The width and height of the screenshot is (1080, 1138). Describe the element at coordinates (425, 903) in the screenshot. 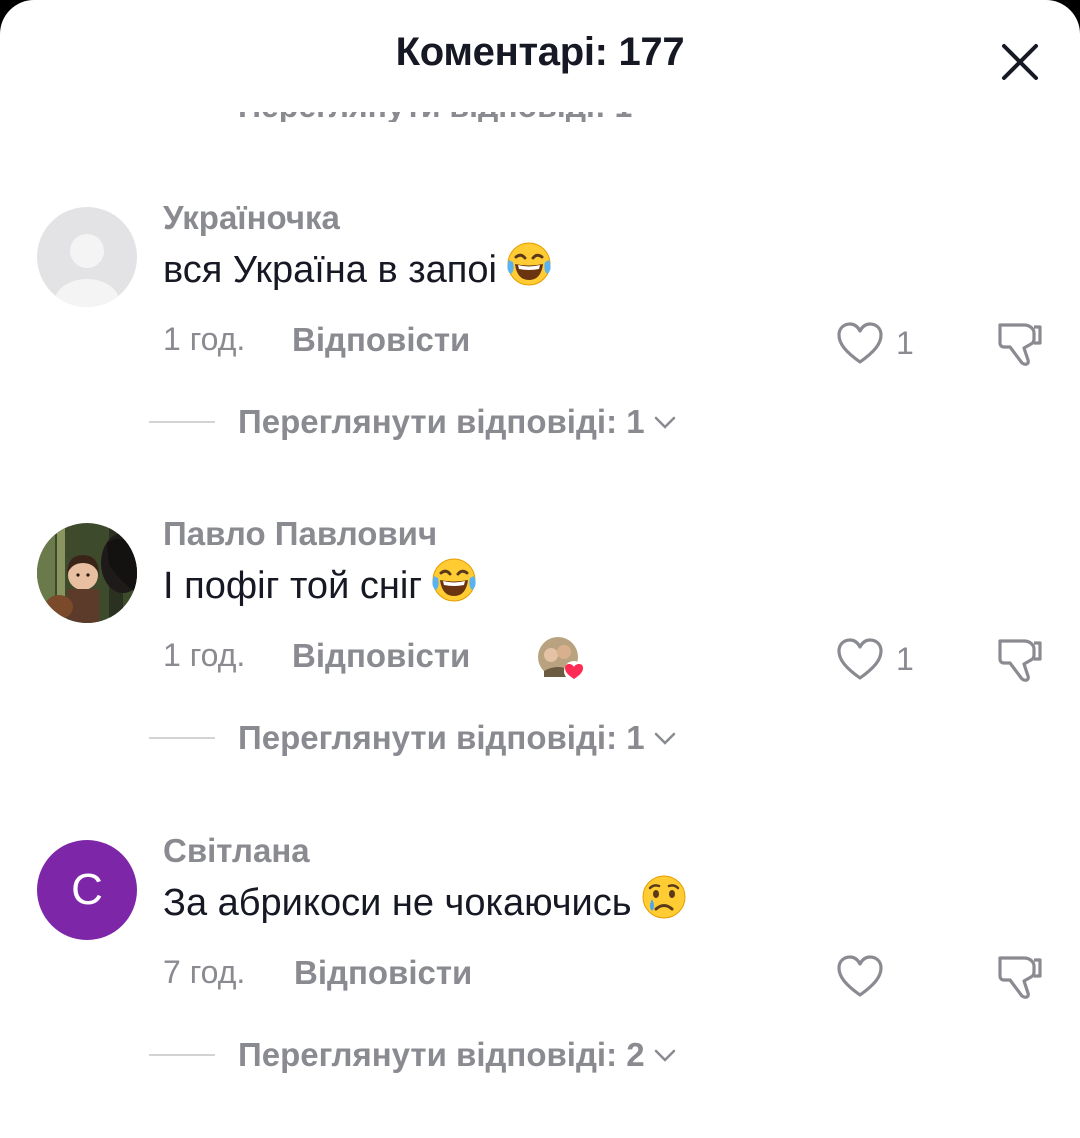

I see `comment-text: За абрикоси не чокаючись` at that location.